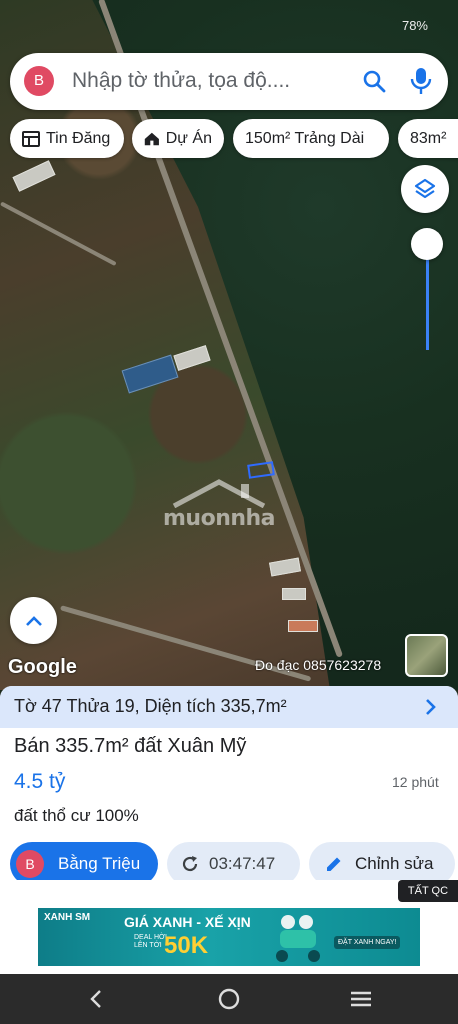 The width and height of the screenshot is (458, 1024). I want to click on ad-close-label: TẤT QC, so click(428, 891).